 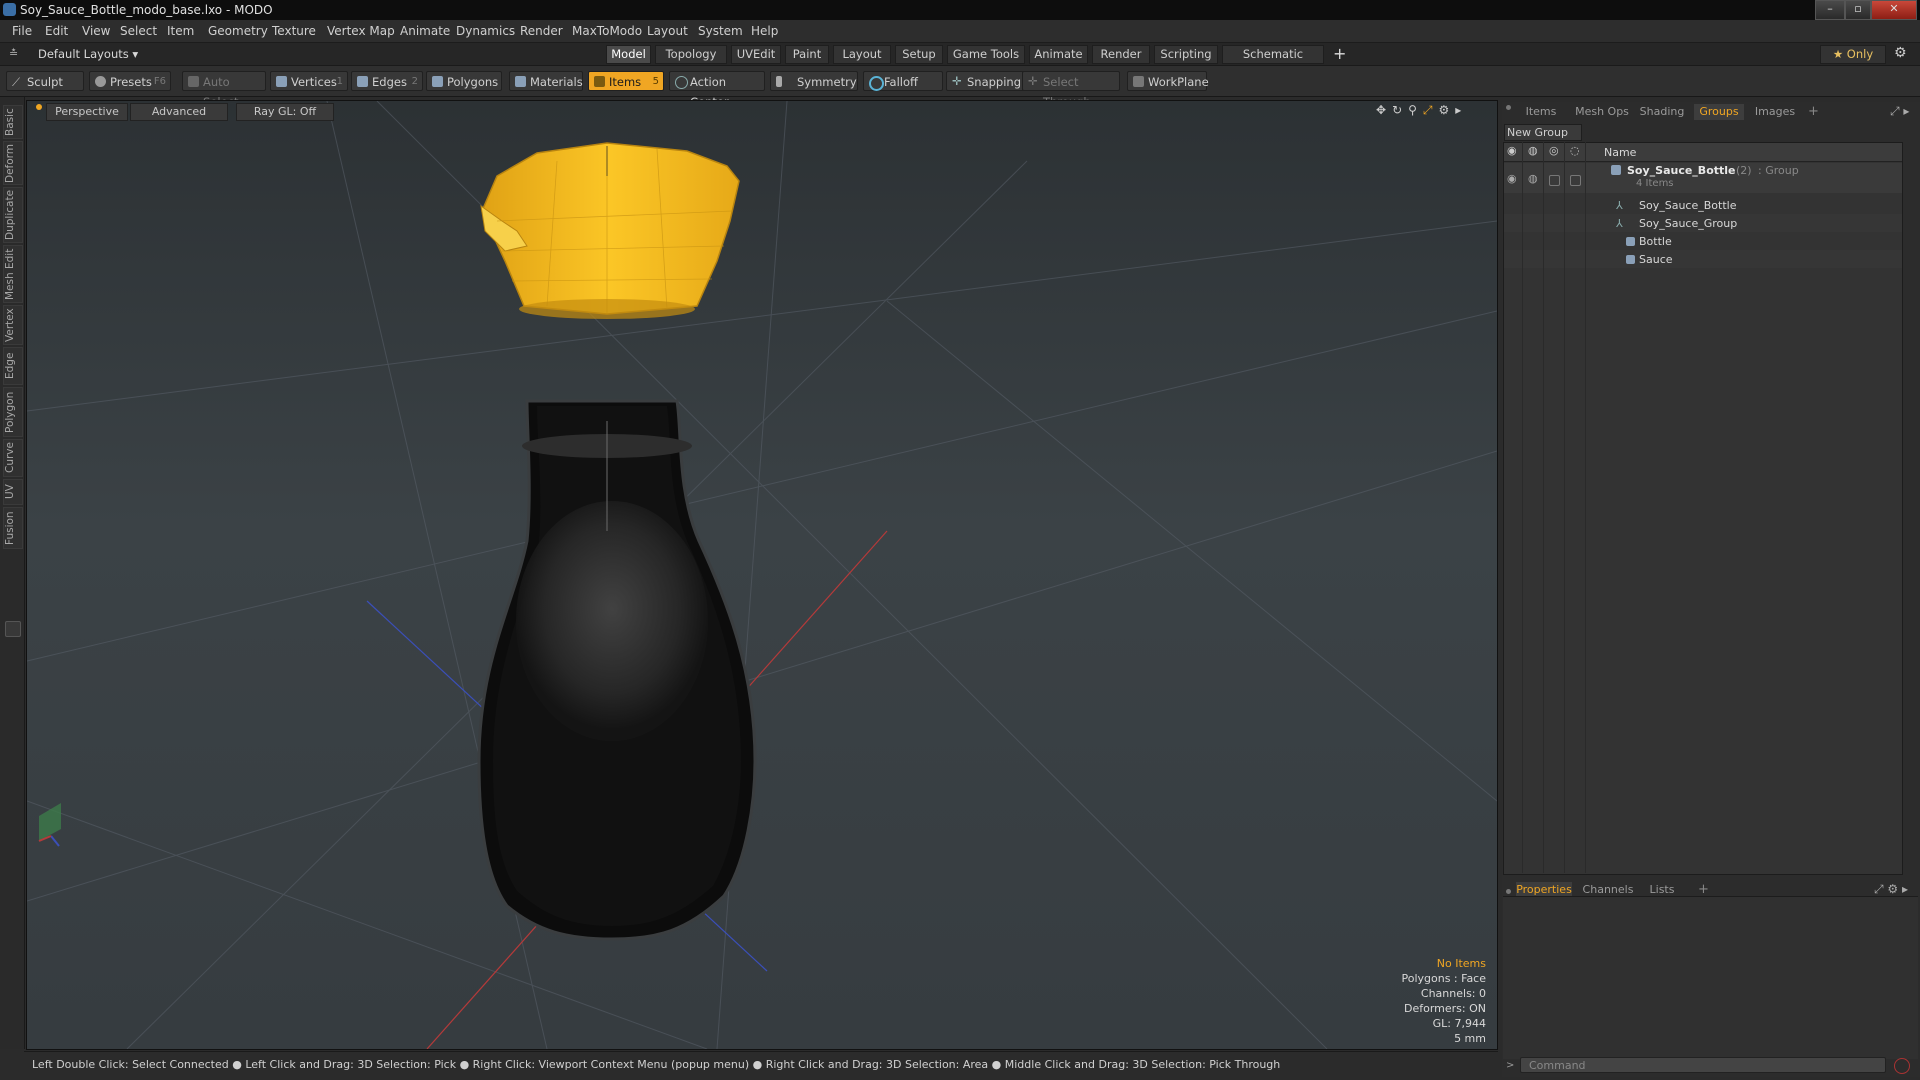 What do you see at coordinates (387, 81) in the screenshot?
I see `edges-button: Edges 2` at bounding box center [387, 81].